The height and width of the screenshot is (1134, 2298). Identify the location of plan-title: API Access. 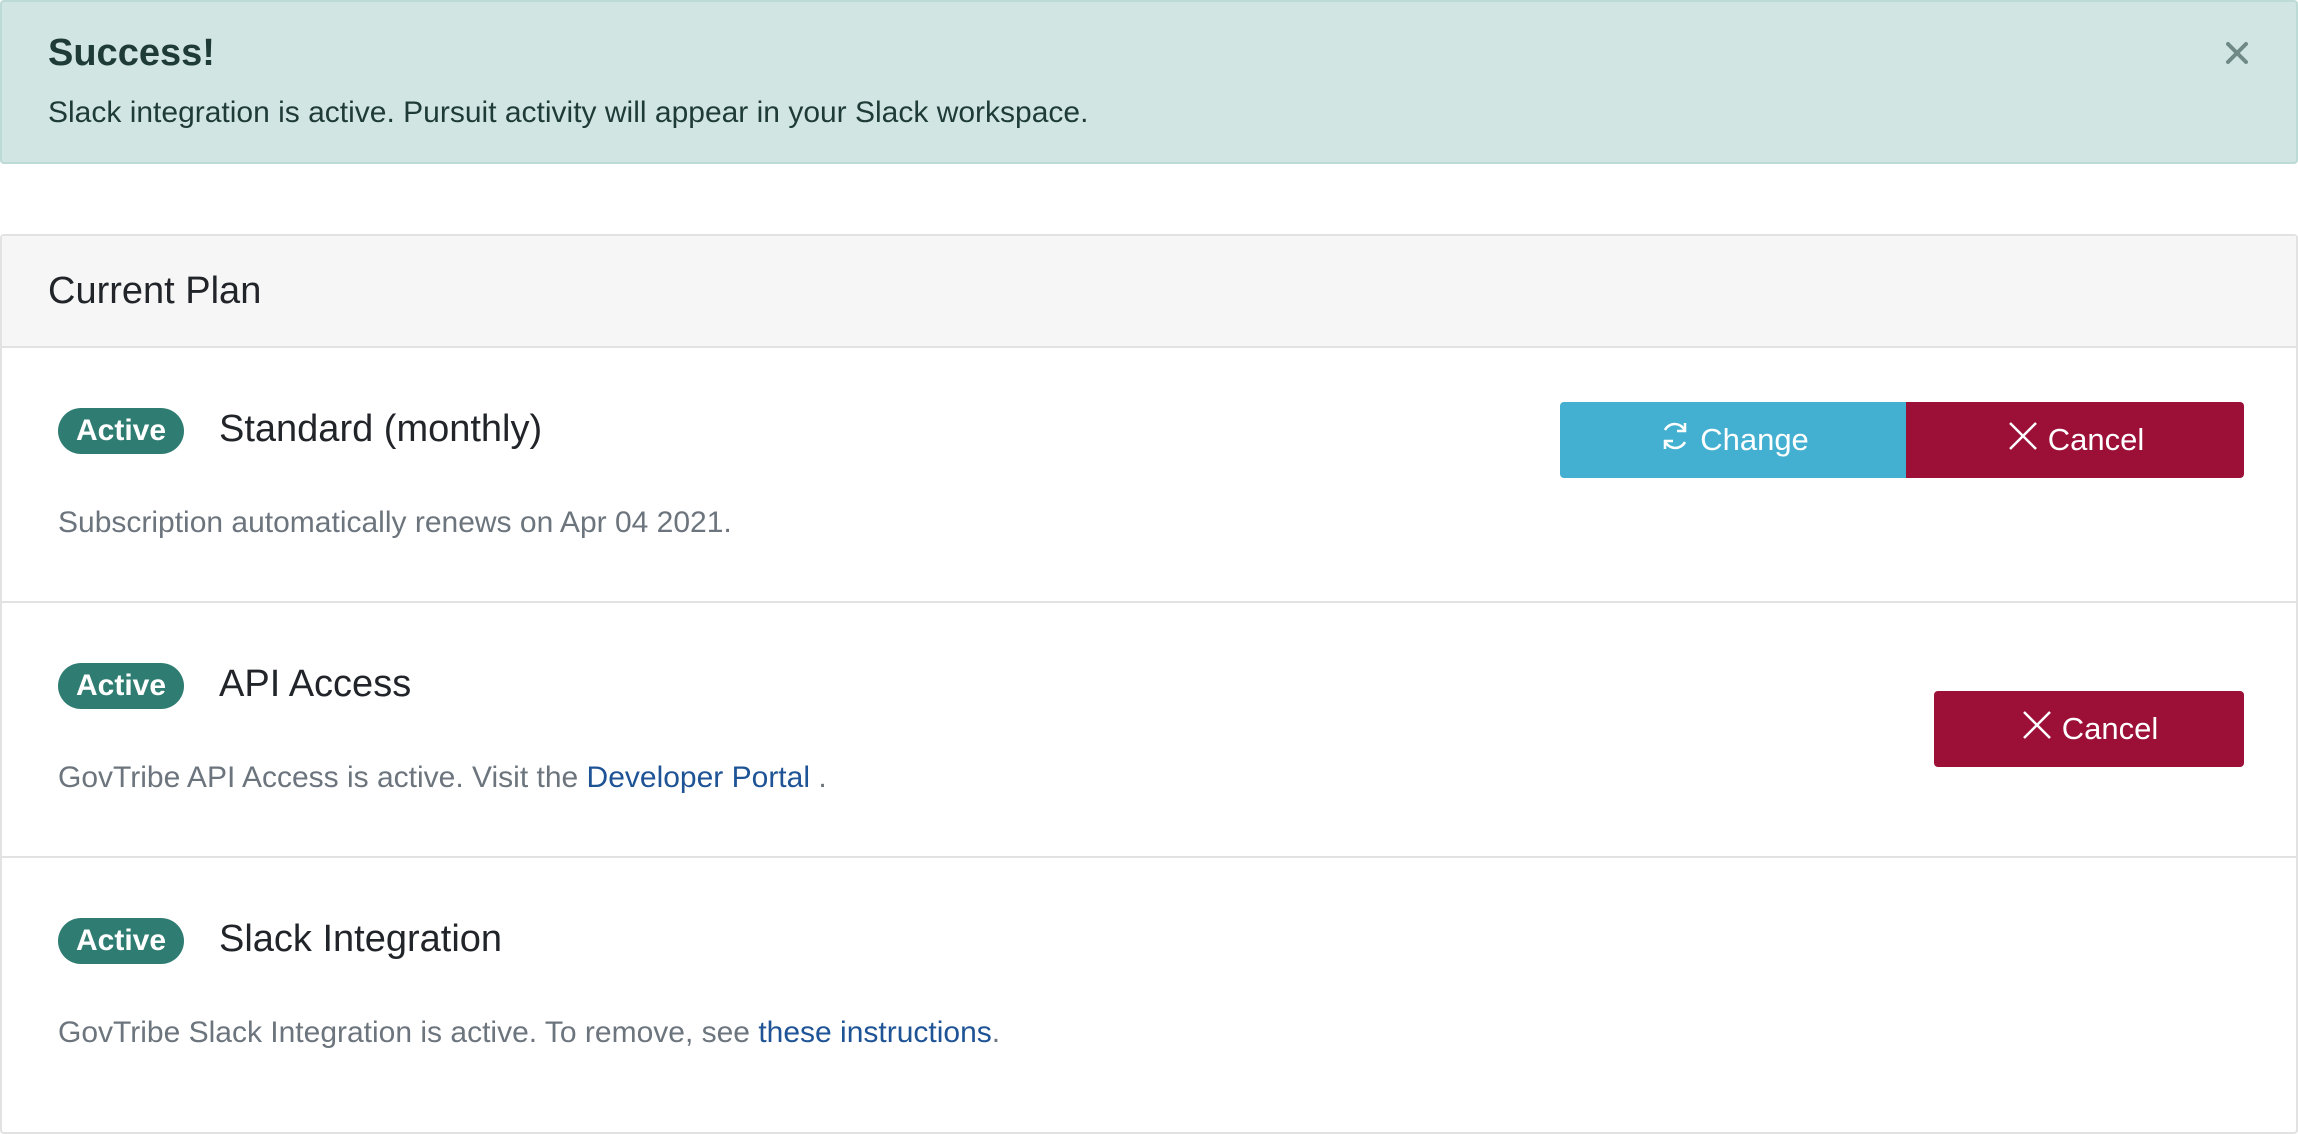
(315, 684).